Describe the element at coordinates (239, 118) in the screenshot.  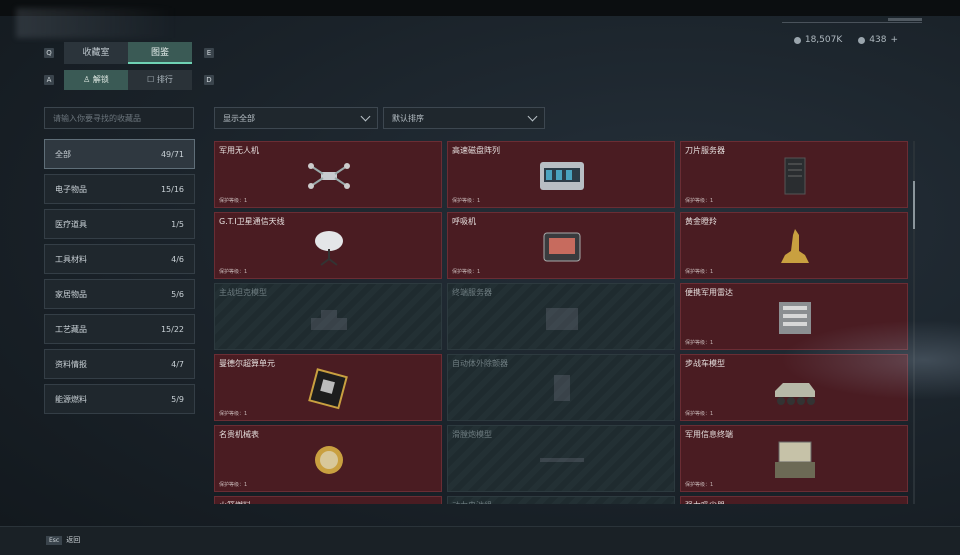
I see `filter-dropdown-value: 显示全部` at that location.